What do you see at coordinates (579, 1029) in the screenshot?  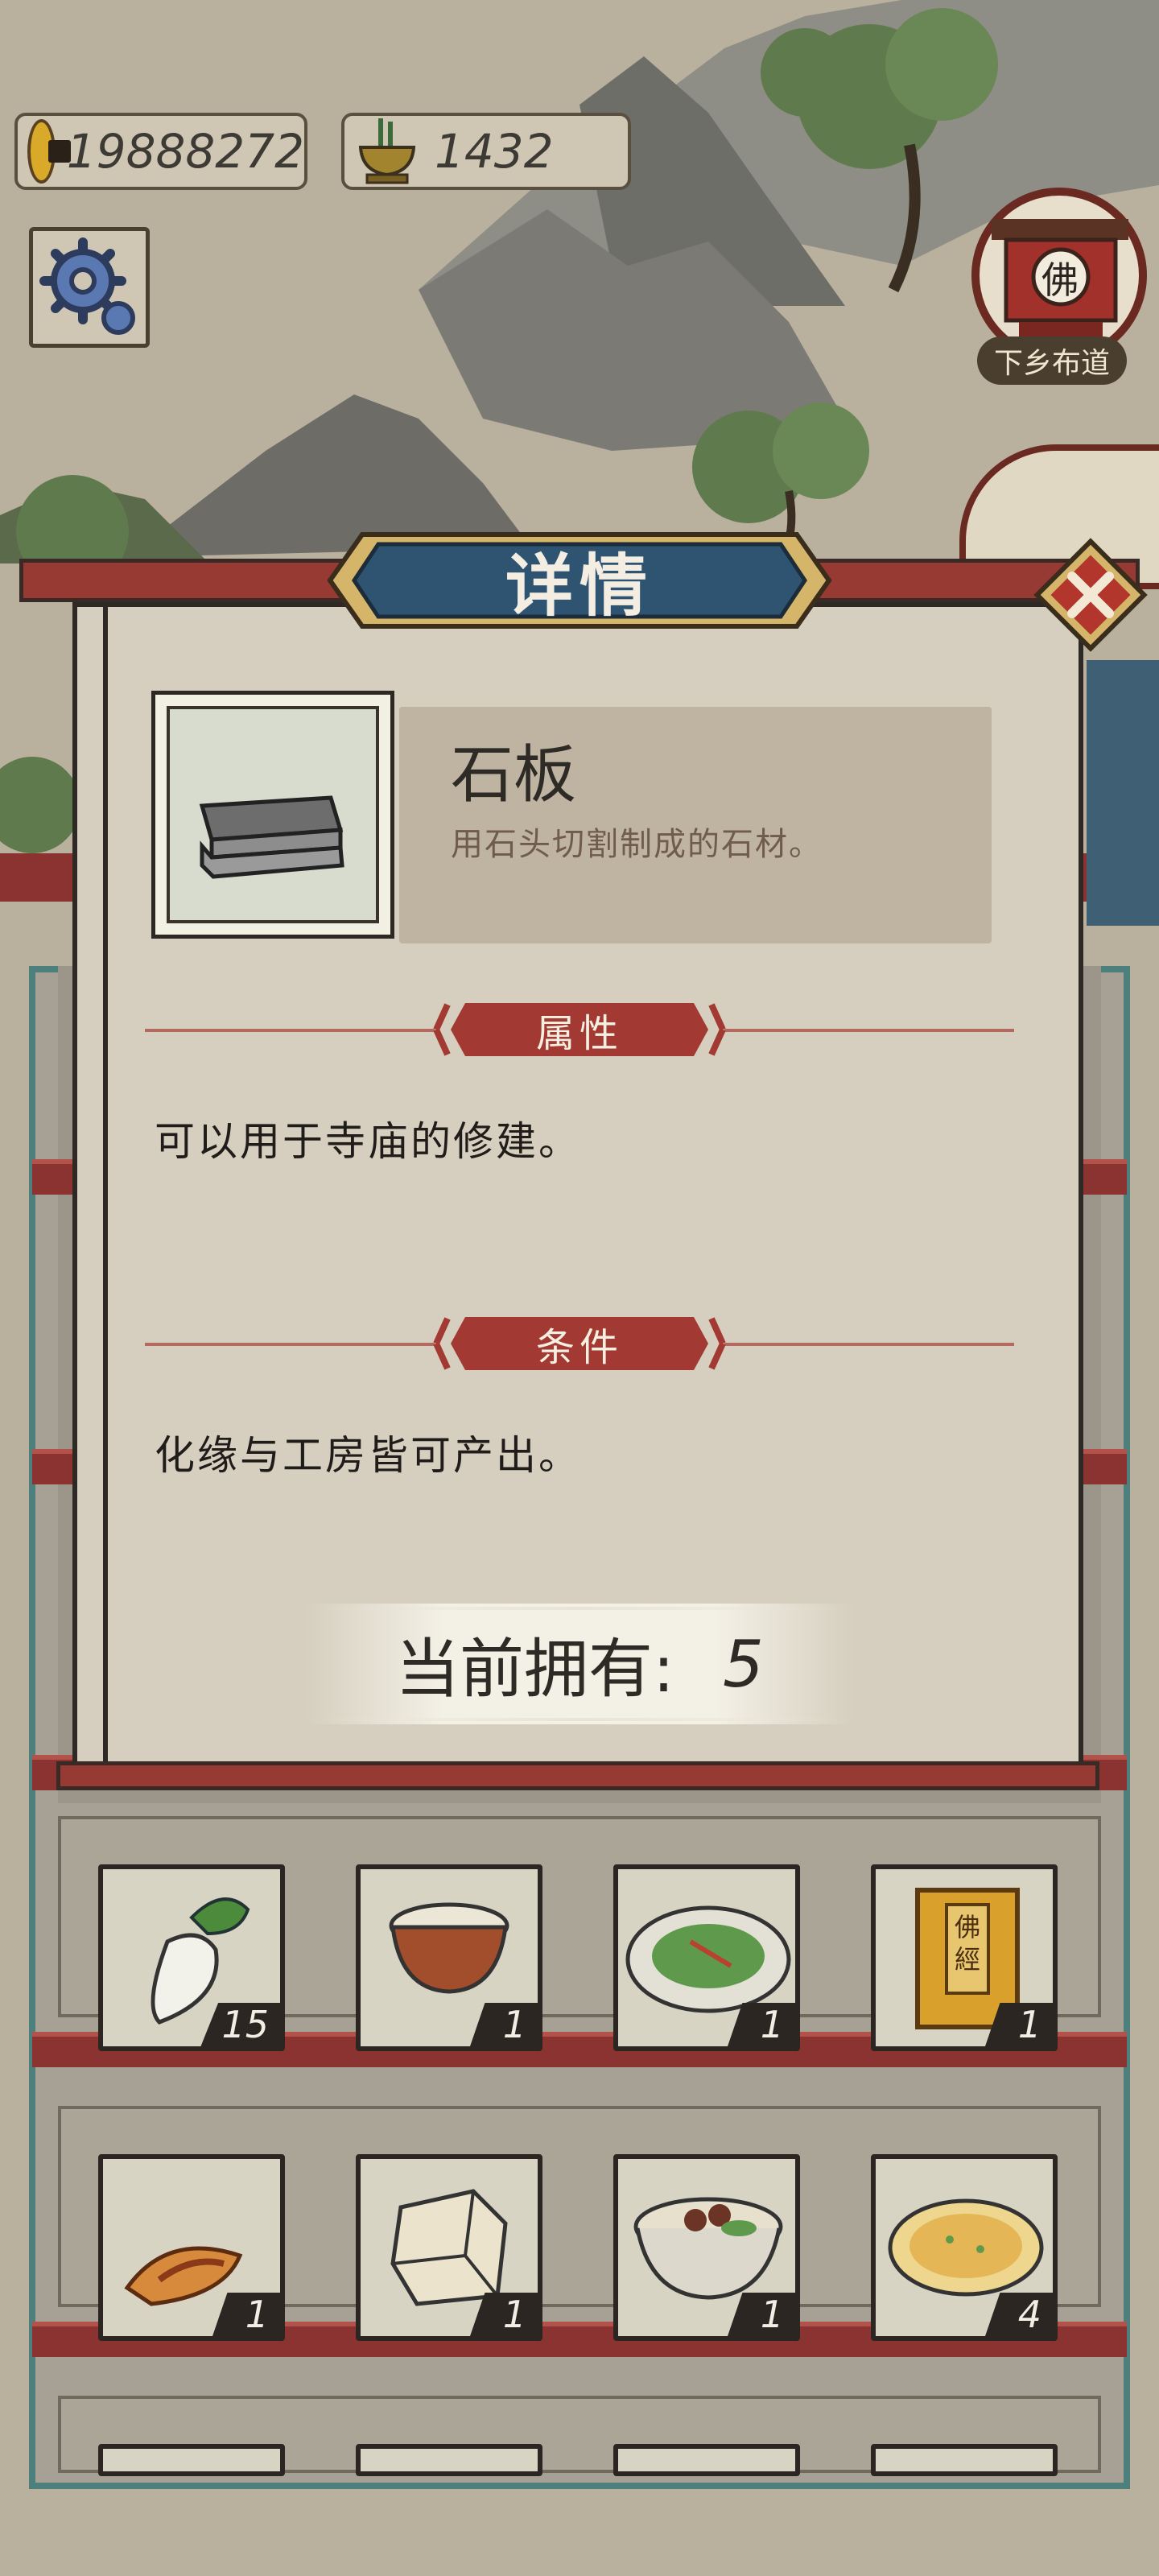 I see `attributes-heading: 属性` at bounding box center [579, 1029].